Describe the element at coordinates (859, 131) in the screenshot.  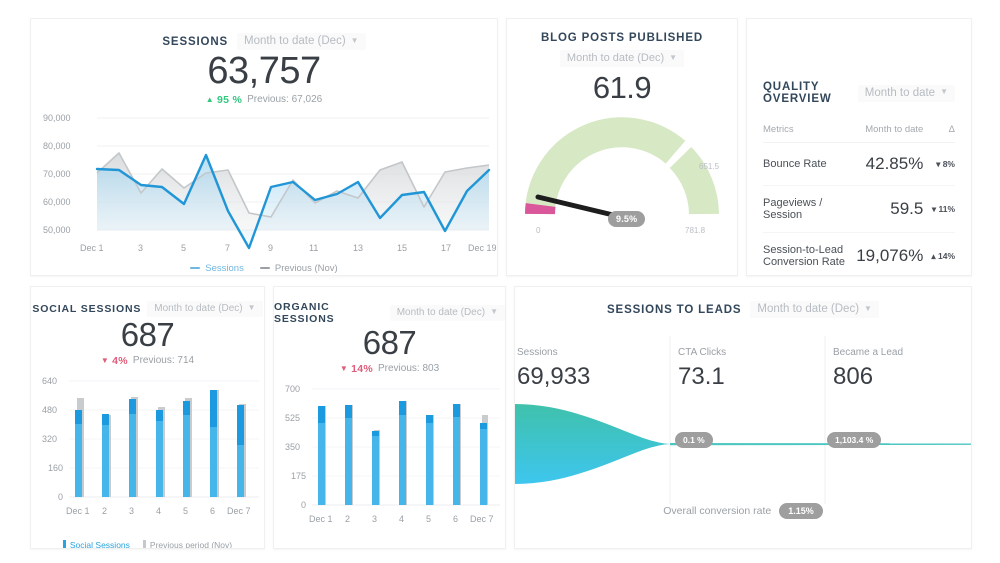
I see `quality-table-header-row: Metrics Month to date Δ` at that location.